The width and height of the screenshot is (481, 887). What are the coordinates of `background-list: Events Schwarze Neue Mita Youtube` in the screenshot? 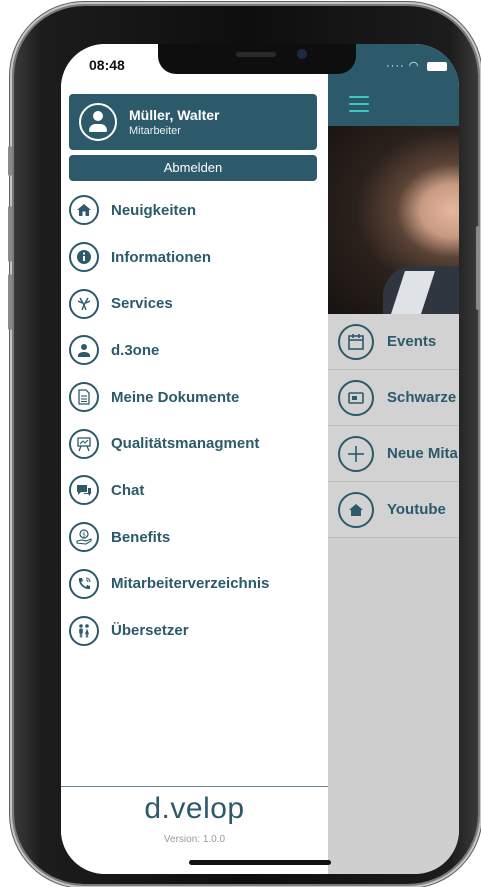 It's located at (393, 426).